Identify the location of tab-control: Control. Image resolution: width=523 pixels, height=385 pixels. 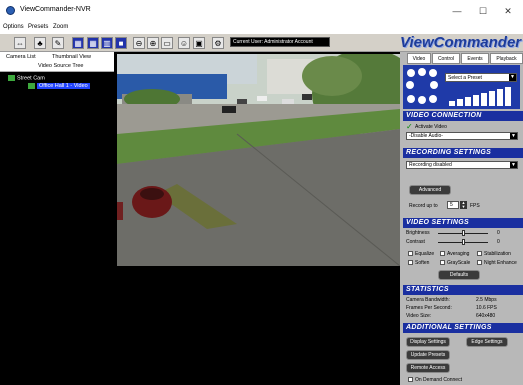
(446, 58).